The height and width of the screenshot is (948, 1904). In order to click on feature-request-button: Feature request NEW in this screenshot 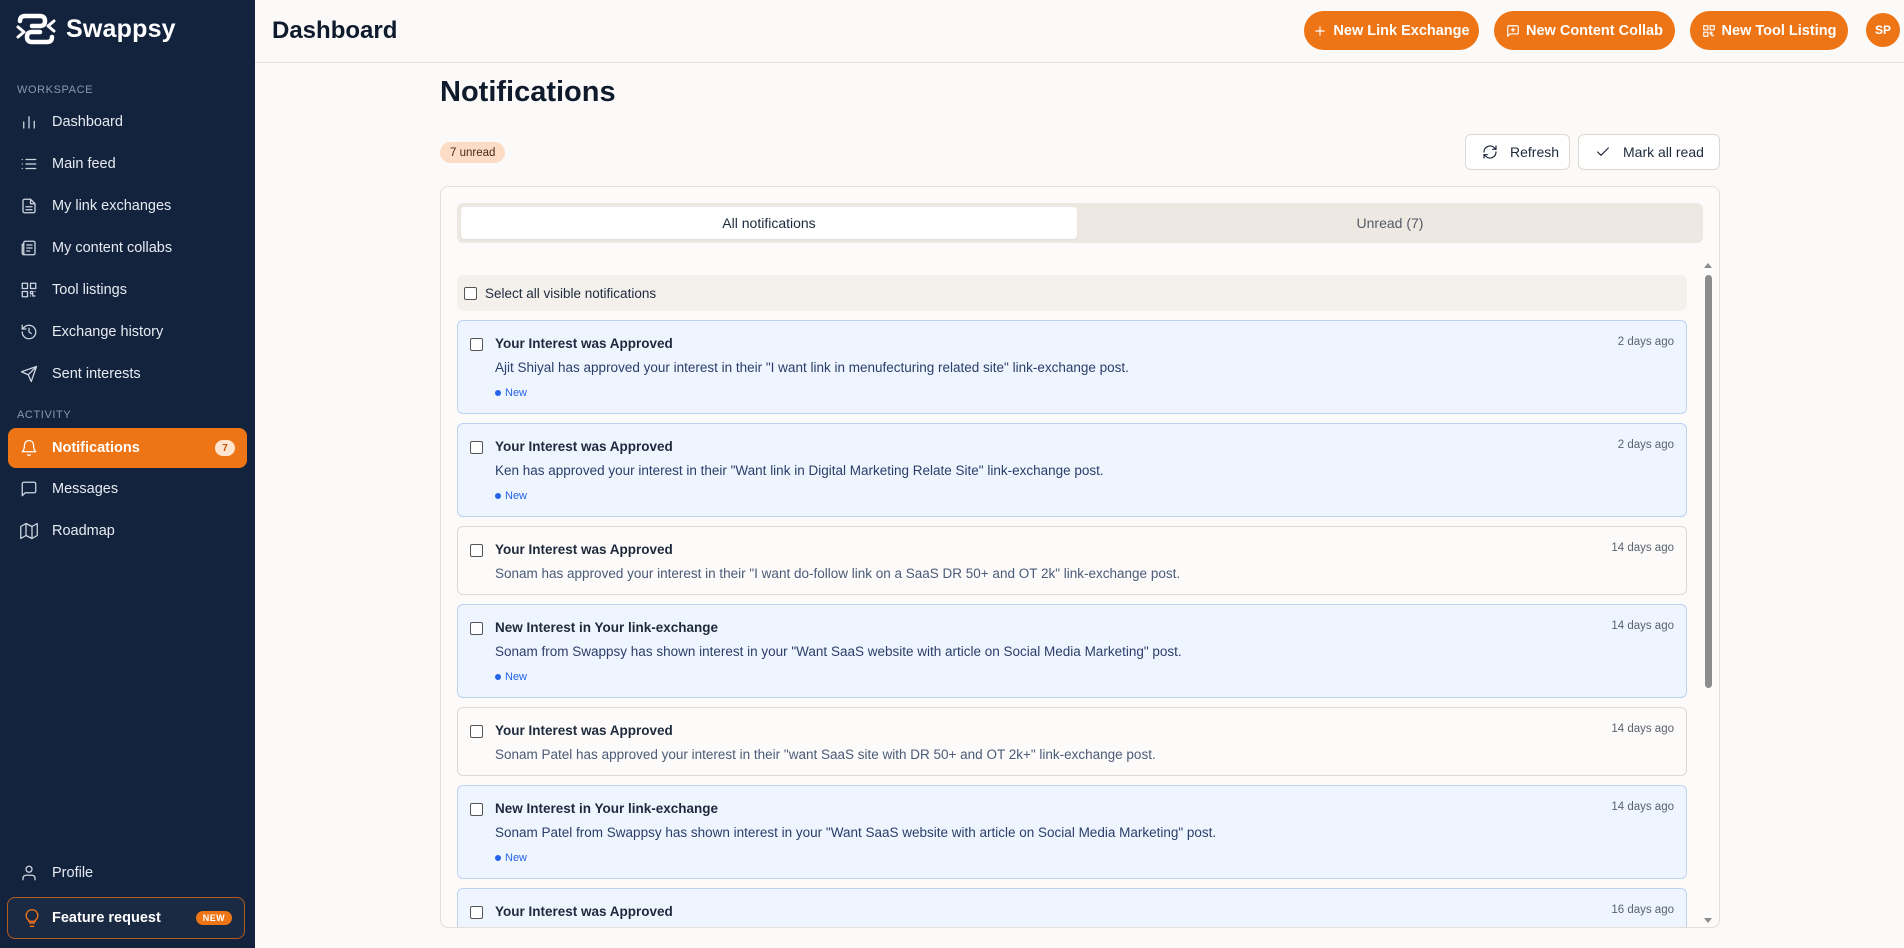, I will do `click(126, 918)`.